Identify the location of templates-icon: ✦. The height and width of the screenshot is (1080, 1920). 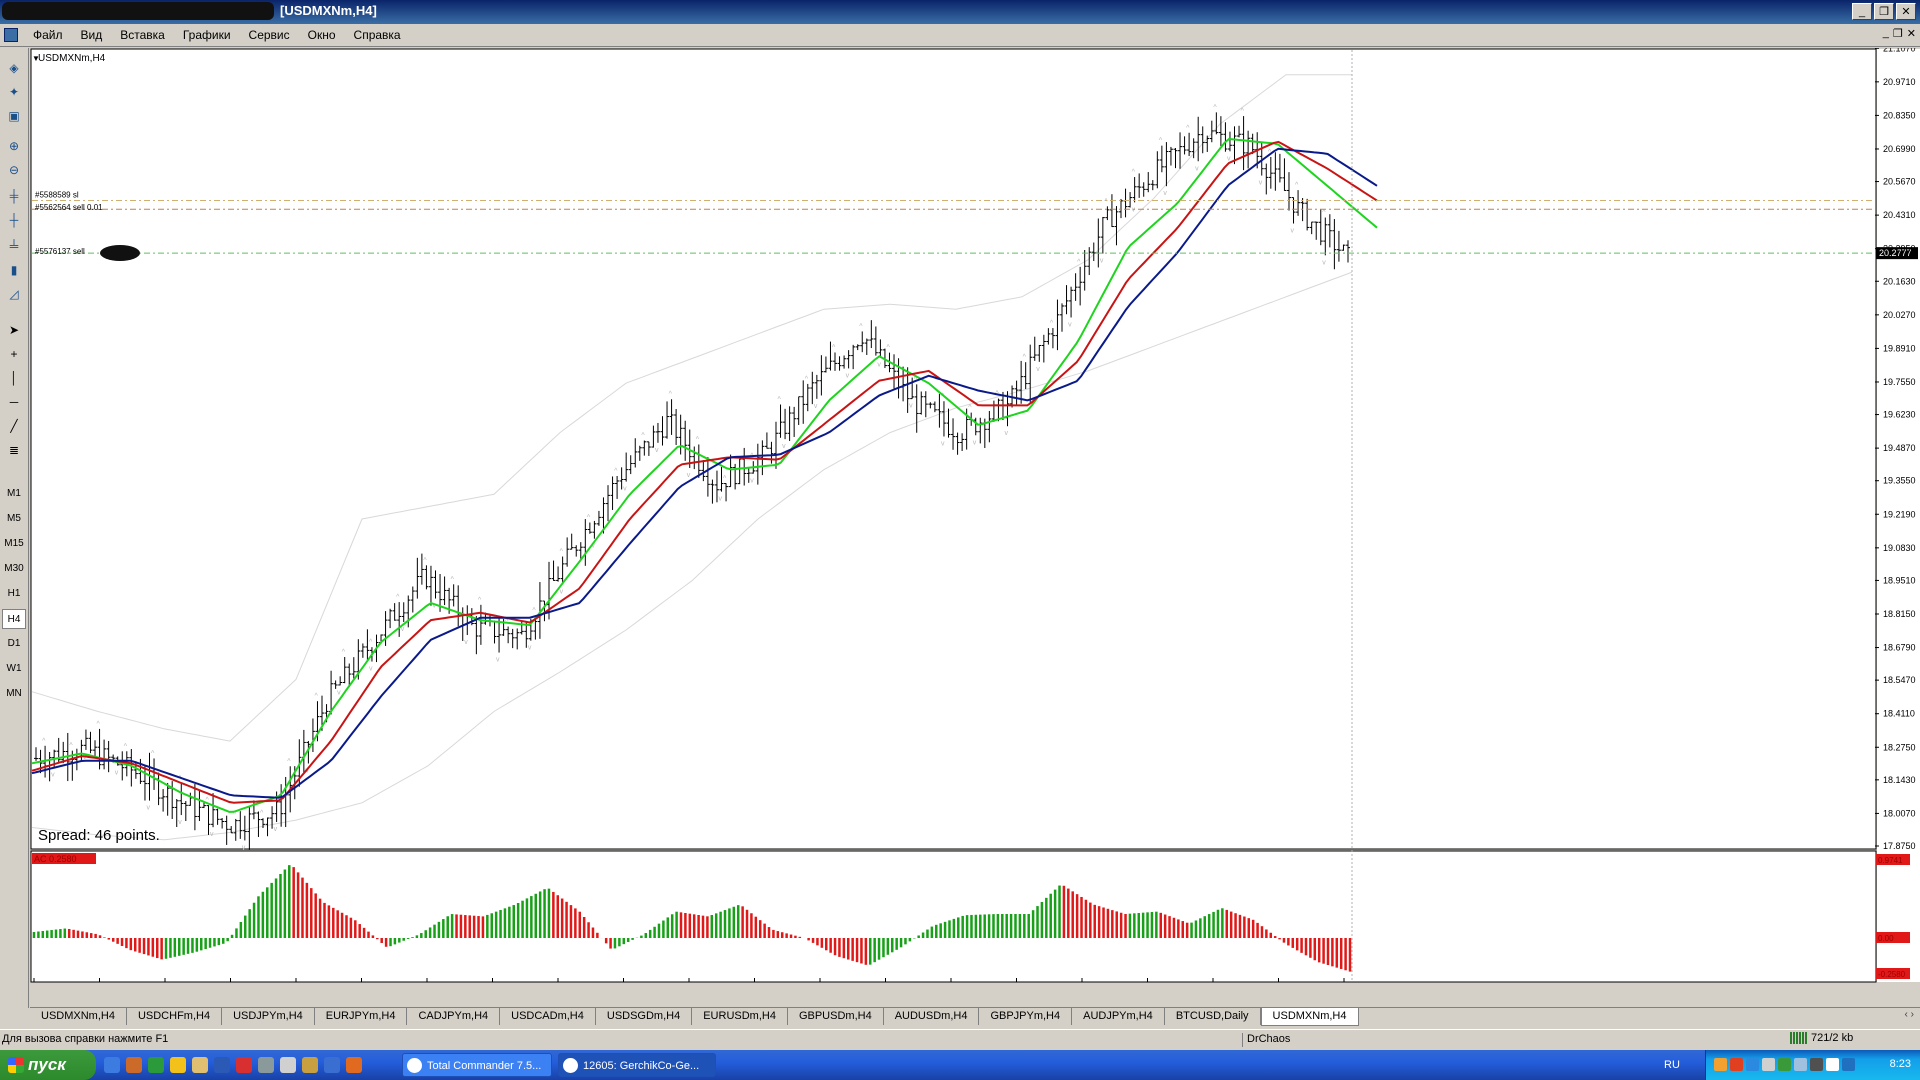
(14, 92).